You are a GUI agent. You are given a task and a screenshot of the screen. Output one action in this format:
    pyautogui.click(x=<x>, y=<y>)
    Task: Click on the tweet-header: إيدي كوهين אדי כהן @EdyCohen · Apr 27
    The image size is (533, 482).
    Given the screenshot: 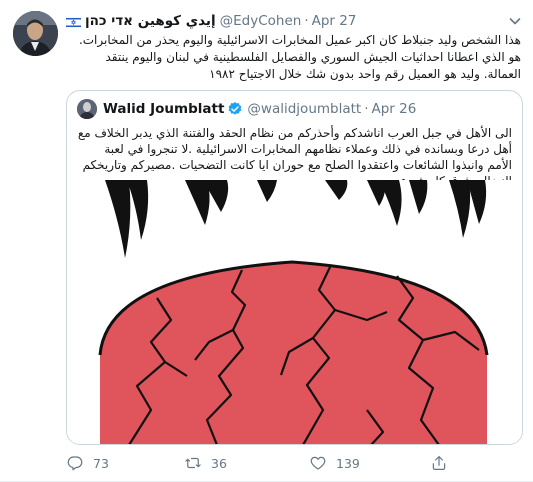 What is the action you would take?
    pyautogui.click(x=284, y=21)
    